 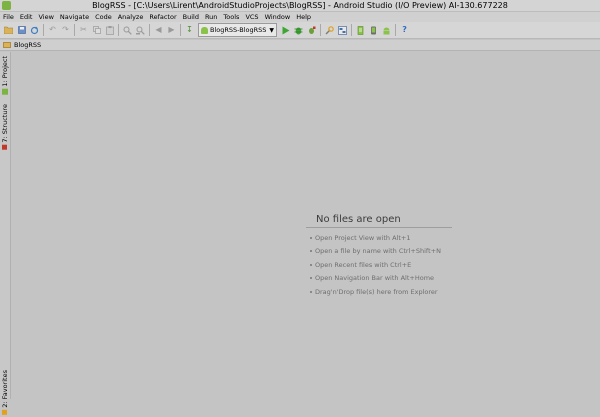 I want to click on hint-text: Drag'n'Drop file(s) here from Explorer, so click(x=376, y=291).